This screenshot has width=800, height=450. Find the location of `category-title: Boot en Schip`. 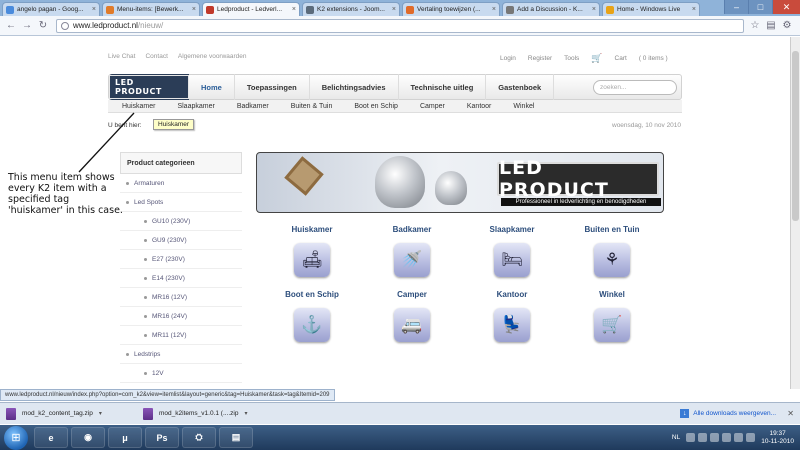

category-title: Boot en Schip is located at coordinates (312, 296).